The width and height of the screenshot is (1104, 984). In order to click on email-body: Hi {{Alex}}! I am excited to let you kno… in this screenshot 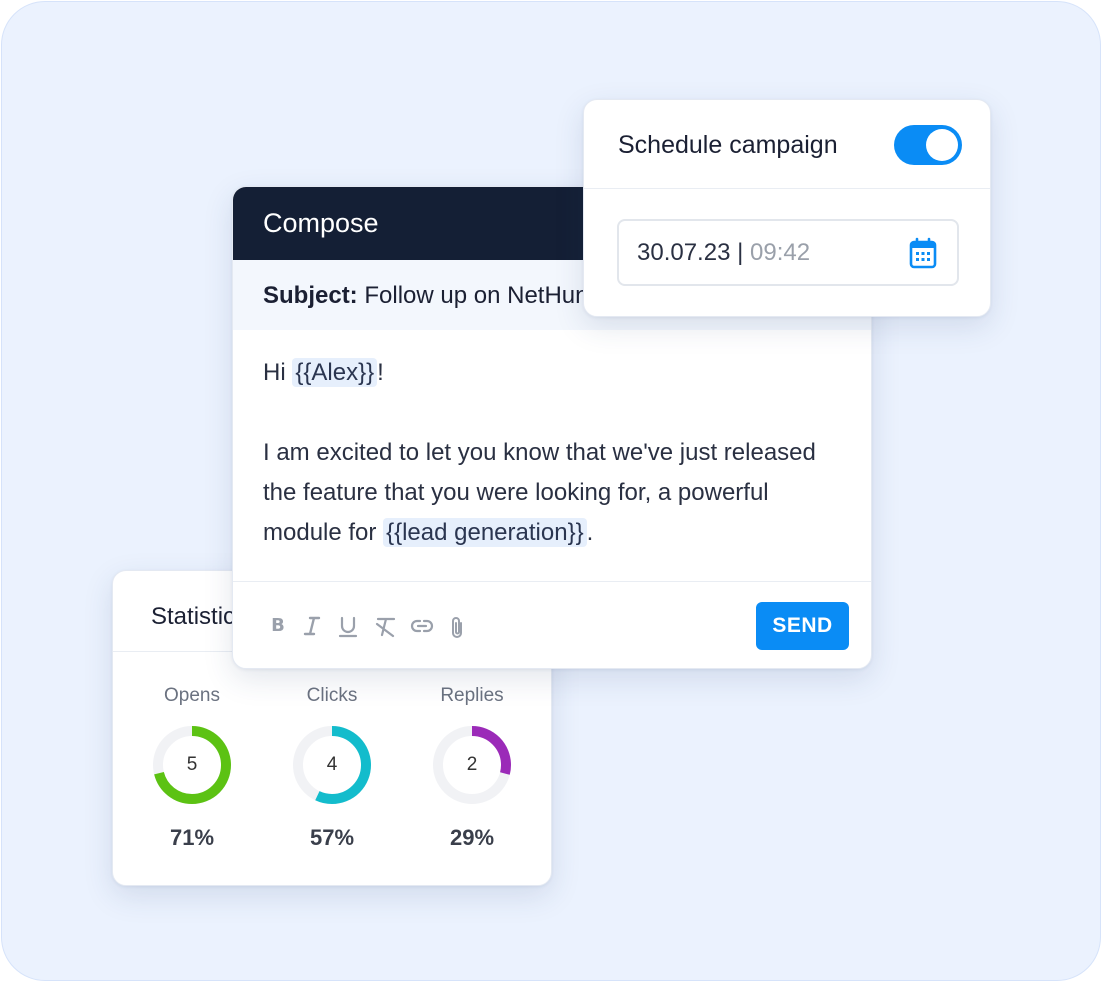, I will do `click(558, 453)`.